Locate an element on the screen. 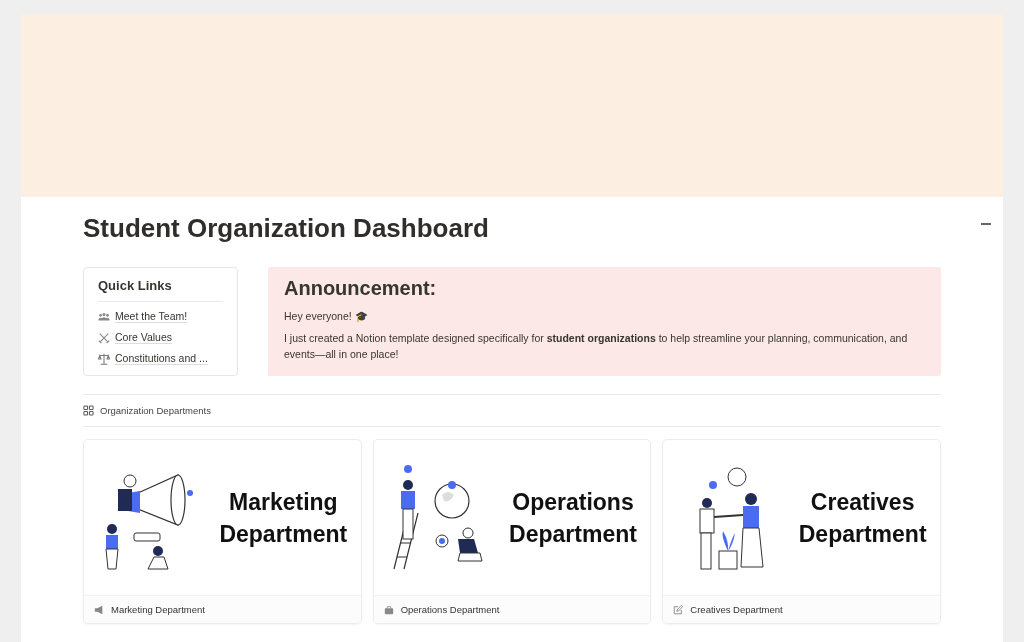  card-title: Operations Department is located at coordinates (450, 609).